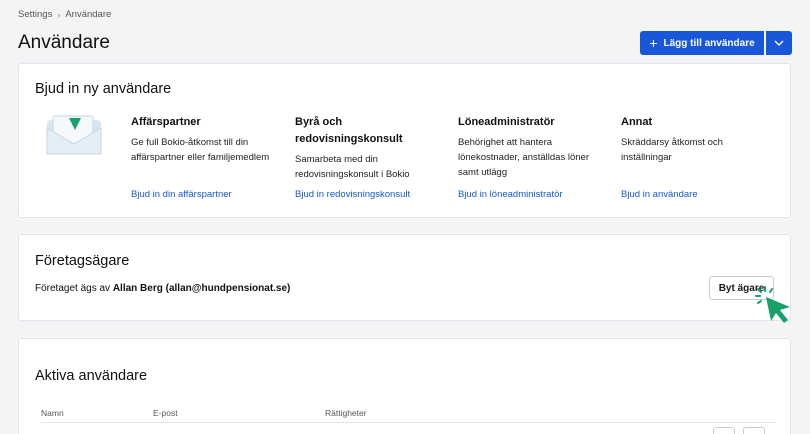  What do you see at coordinates (82, 261) in the screenshot?
I see `owner-card-title: Företagsägare` at bounding box center [82, 261].